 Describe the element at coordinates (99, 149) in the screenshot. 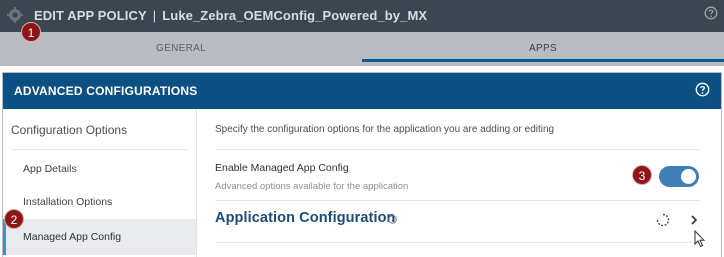

I see `sidebar-divider` at that location.